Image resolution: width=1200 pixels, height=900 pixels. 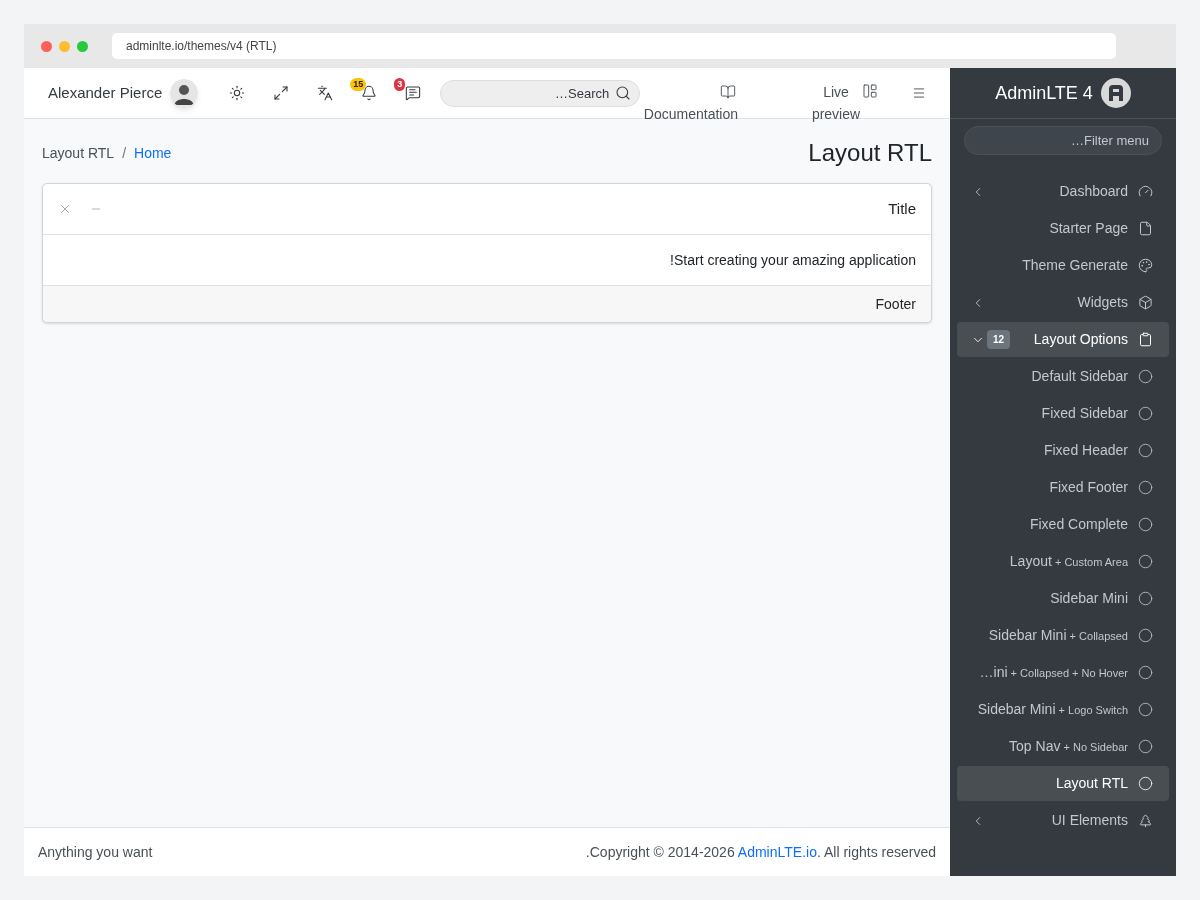 I want to click on adminlte-link: AdminLTE.io, so click(x=777, y=851).